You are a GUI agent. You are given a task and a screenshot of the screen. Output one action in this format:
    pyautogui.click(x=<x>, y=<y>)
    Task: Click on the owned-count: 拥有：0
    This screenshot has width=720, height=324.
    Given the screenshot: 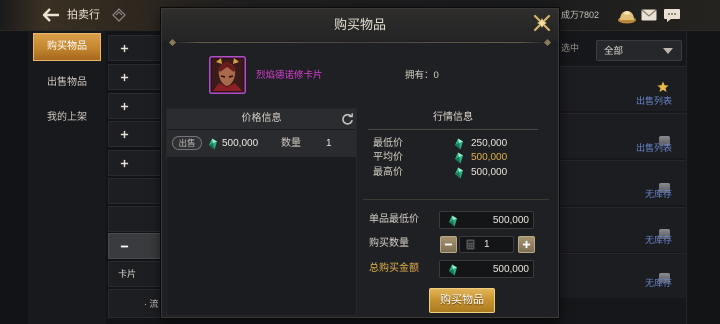 What is the action you would take?
    pyautogui.click(x=422, y=75)
    